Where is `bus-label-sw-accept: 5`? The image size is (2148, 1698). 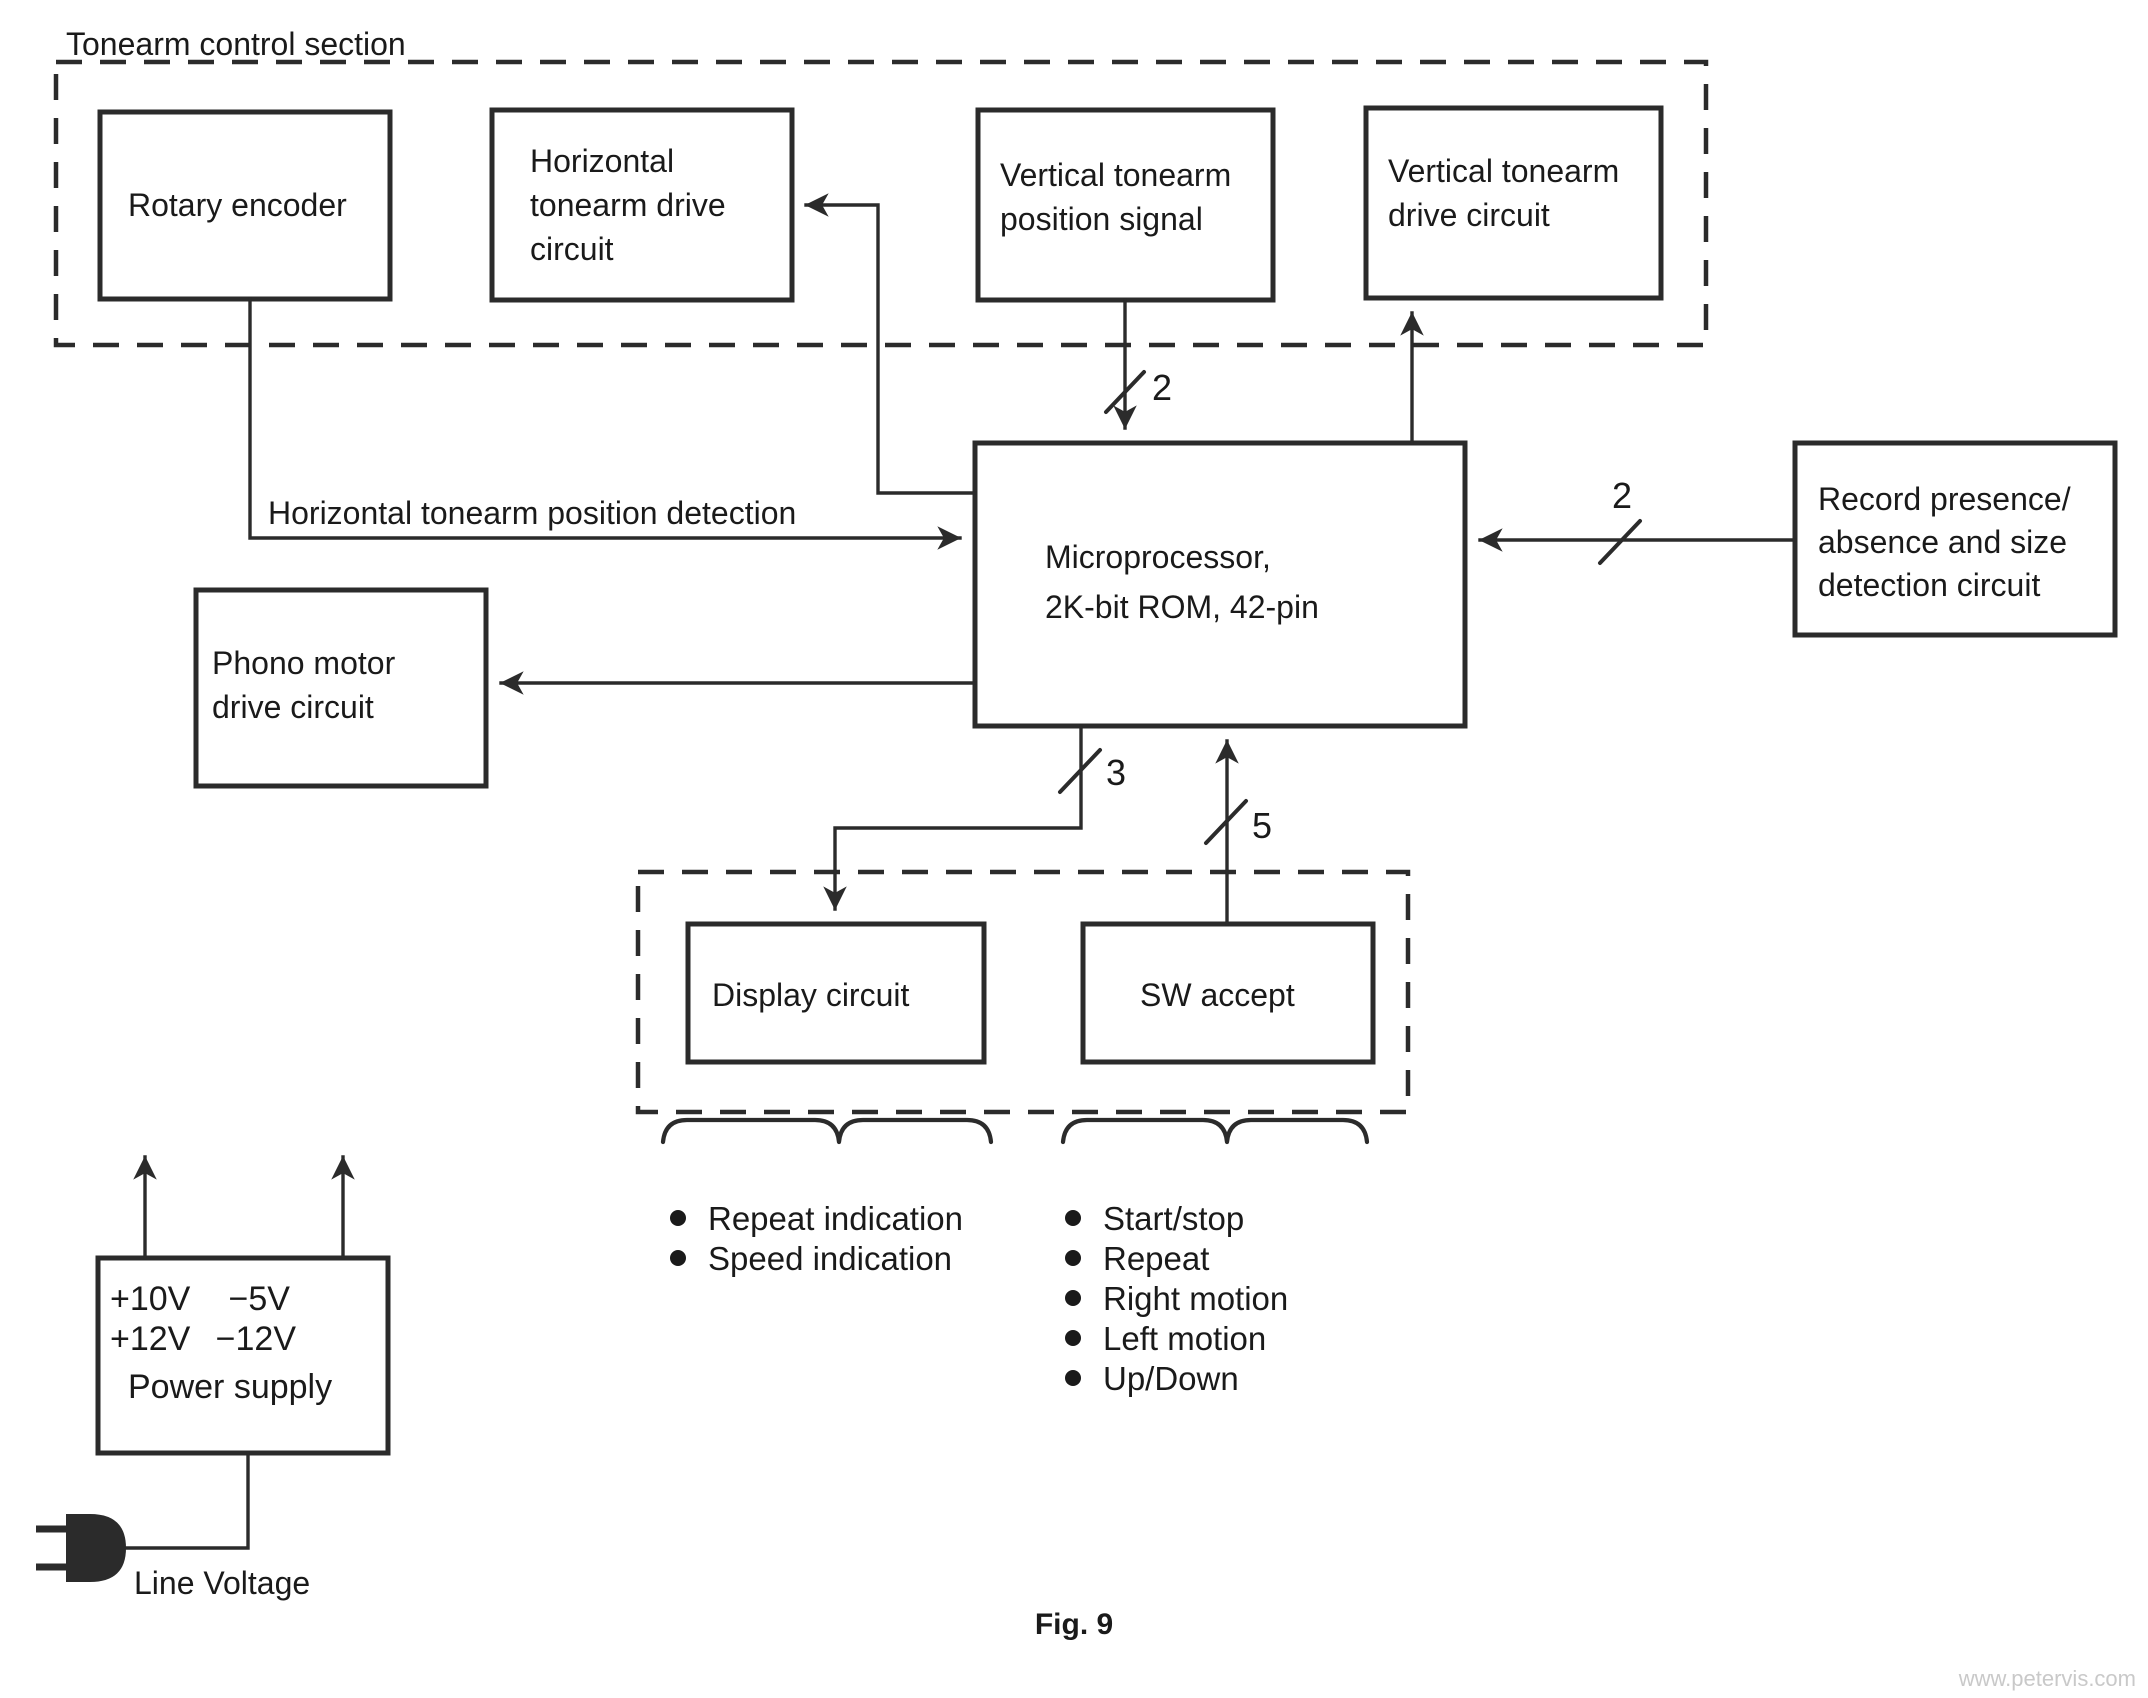
bus-label-sw-accept: 5 is located at coordinates (1262, 825).